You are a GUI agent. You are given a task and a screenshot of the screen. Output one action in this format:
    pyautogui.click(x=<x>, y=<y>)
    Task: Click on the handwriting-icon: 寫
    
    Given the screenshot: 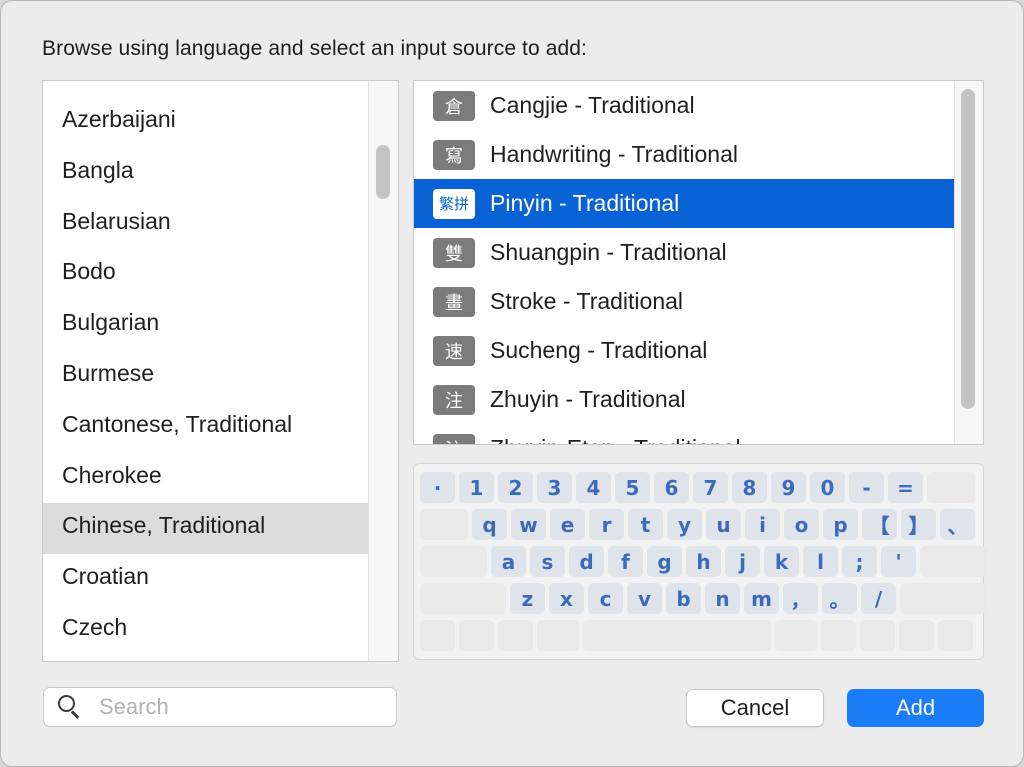 What is the action you would take?
    pyautogui.click(x=454, y=154)
    